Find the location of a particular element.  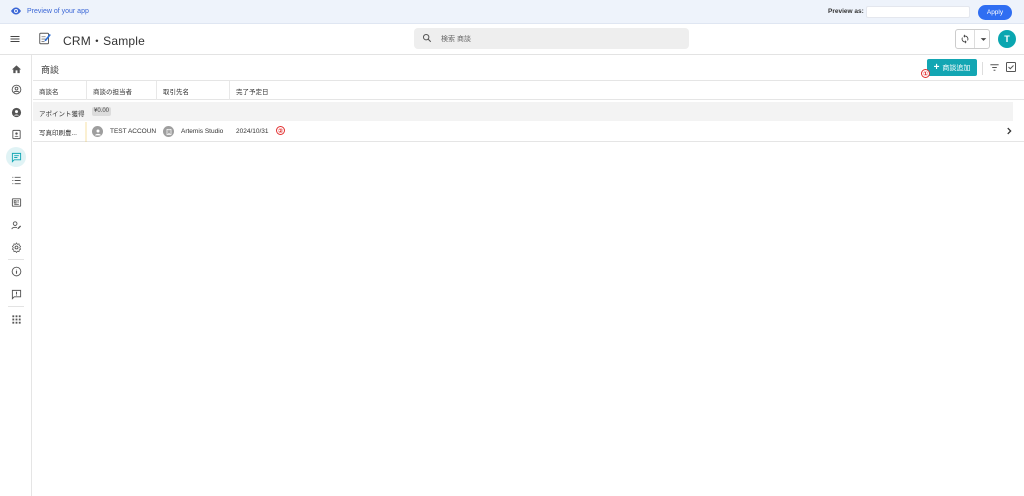

group-label: アポイント獲得 is located at coordinates (62, 114).